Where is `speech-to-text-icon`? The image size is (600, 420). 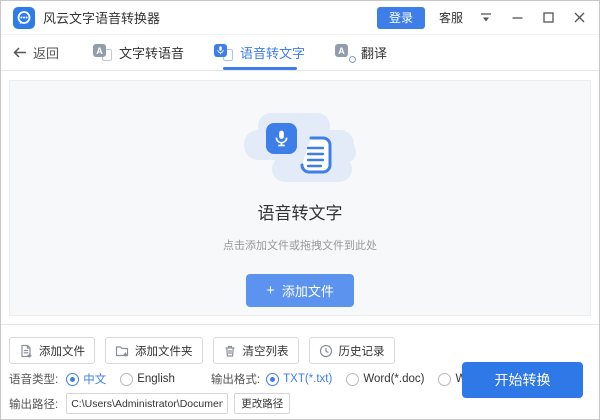 speech-to-text-icon is located at coordinates (224, 52).